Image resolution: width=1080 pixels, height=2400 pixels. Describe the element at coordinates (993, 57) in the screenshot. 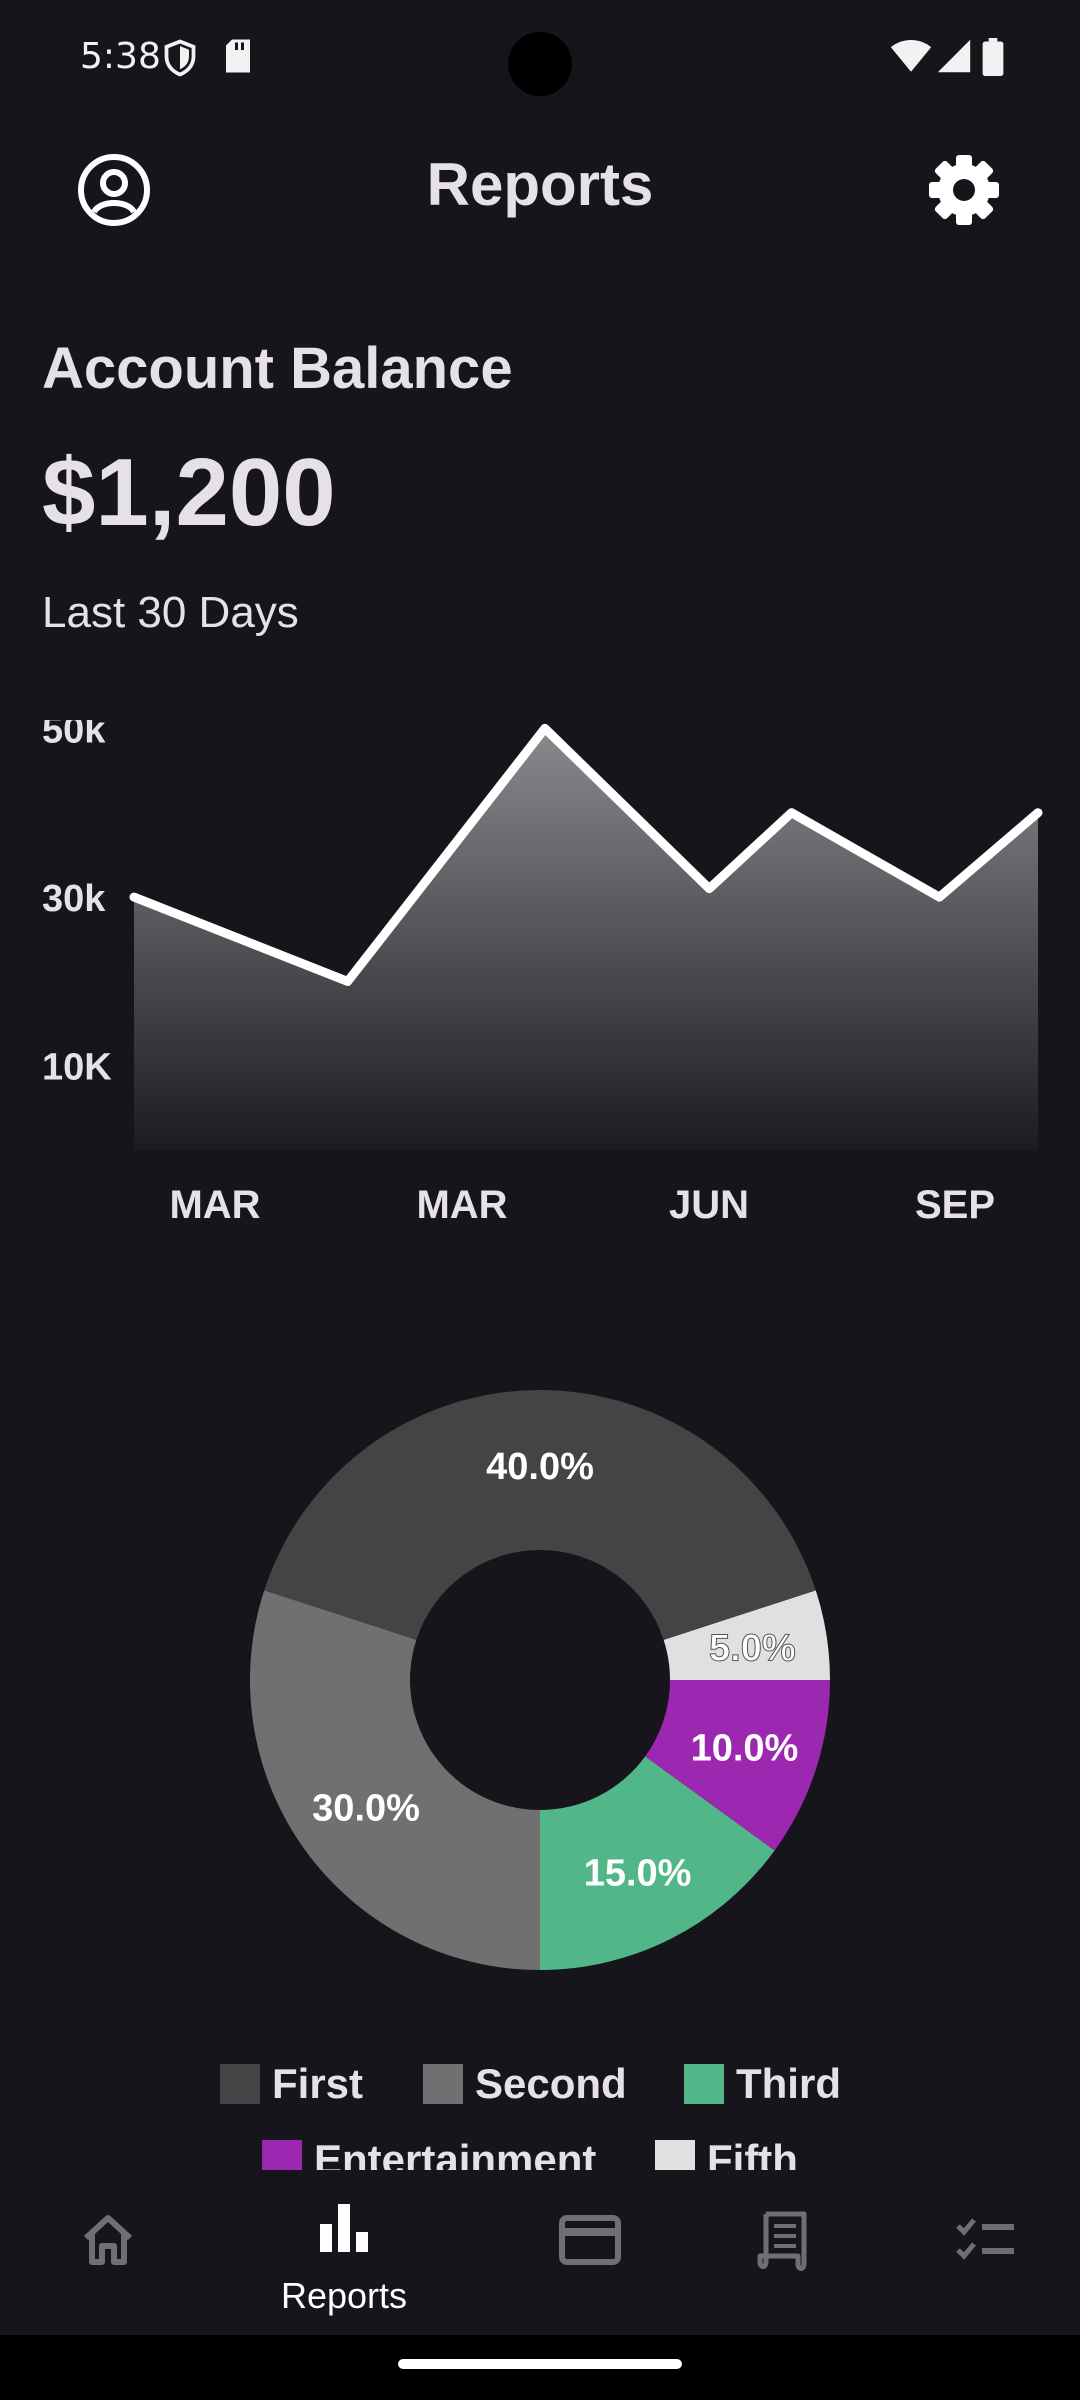

I see `battery-icon` at that location.